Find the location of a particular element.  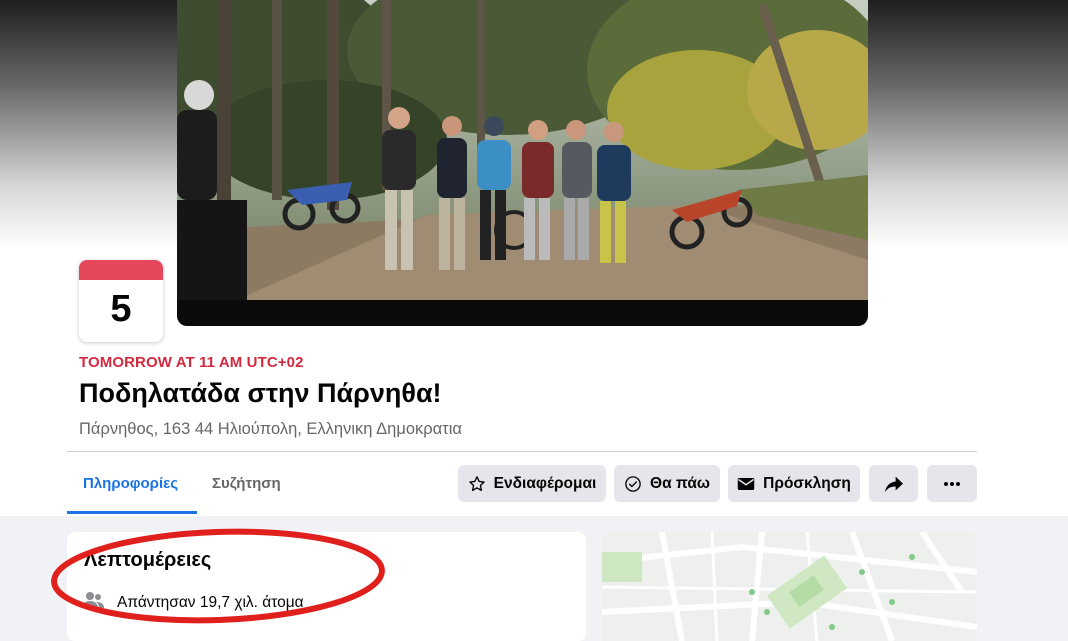

interested-button: Ενδιαφέρομαι is located at coordinates (532, 483).